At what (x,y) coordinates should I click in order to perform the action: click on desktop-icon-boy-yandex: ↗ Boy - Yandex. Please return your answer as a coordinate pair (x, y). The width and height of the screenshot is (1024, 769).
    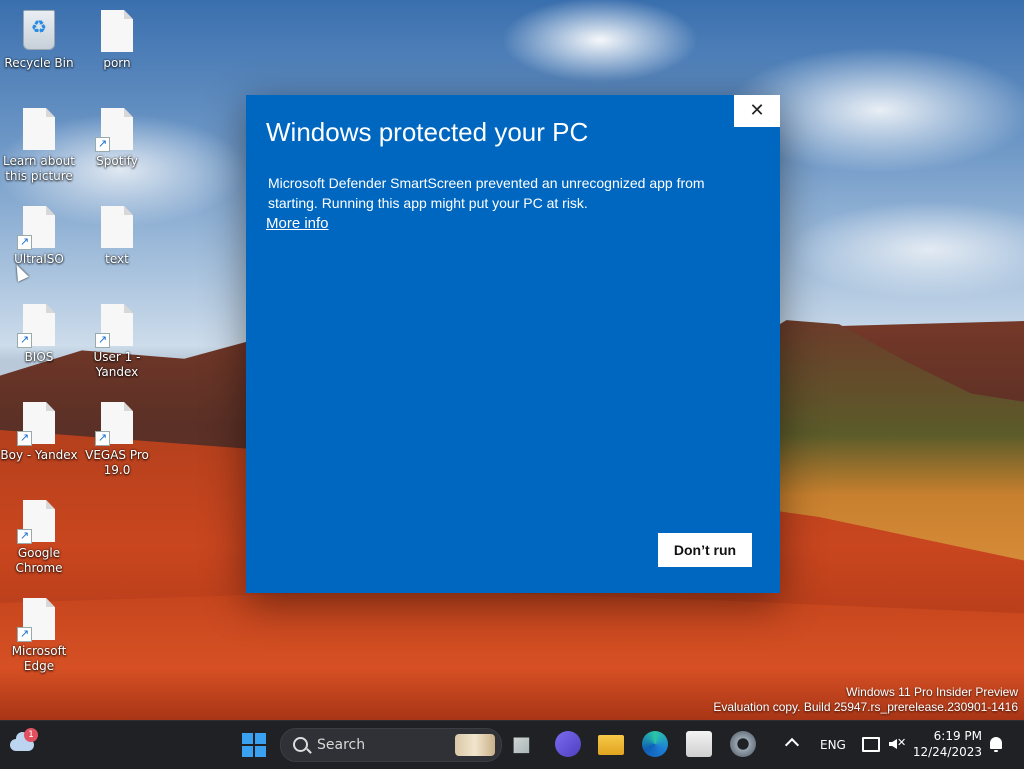
    Looking at the image, I should click on (39, 432).